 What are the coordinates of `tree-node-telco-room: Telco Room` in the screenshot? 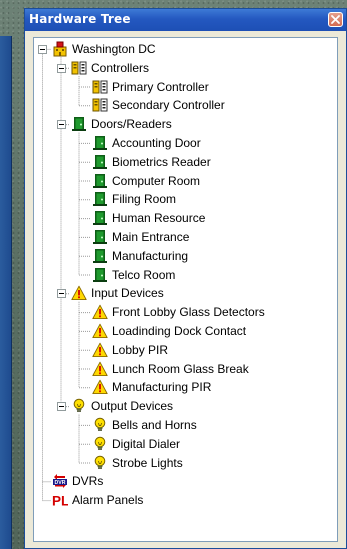 It's located at (133, 275).